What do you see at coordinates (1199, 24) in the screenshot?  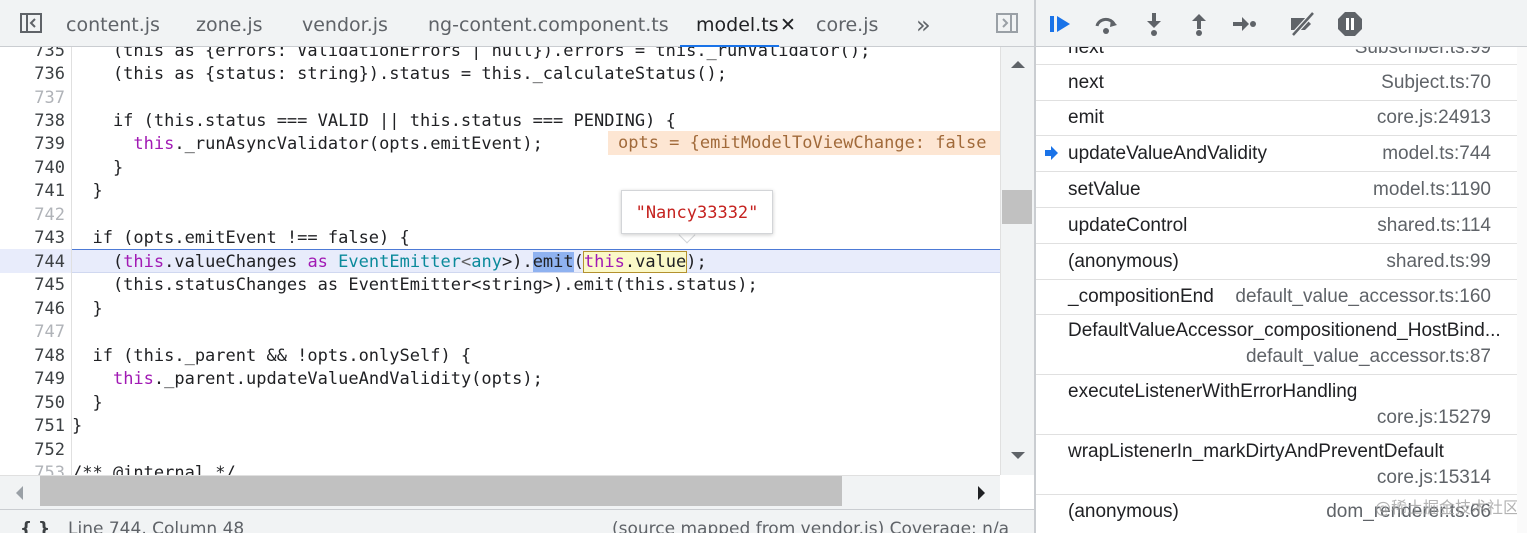 I see `step-out-icon` at bounding box center [1199, 24].